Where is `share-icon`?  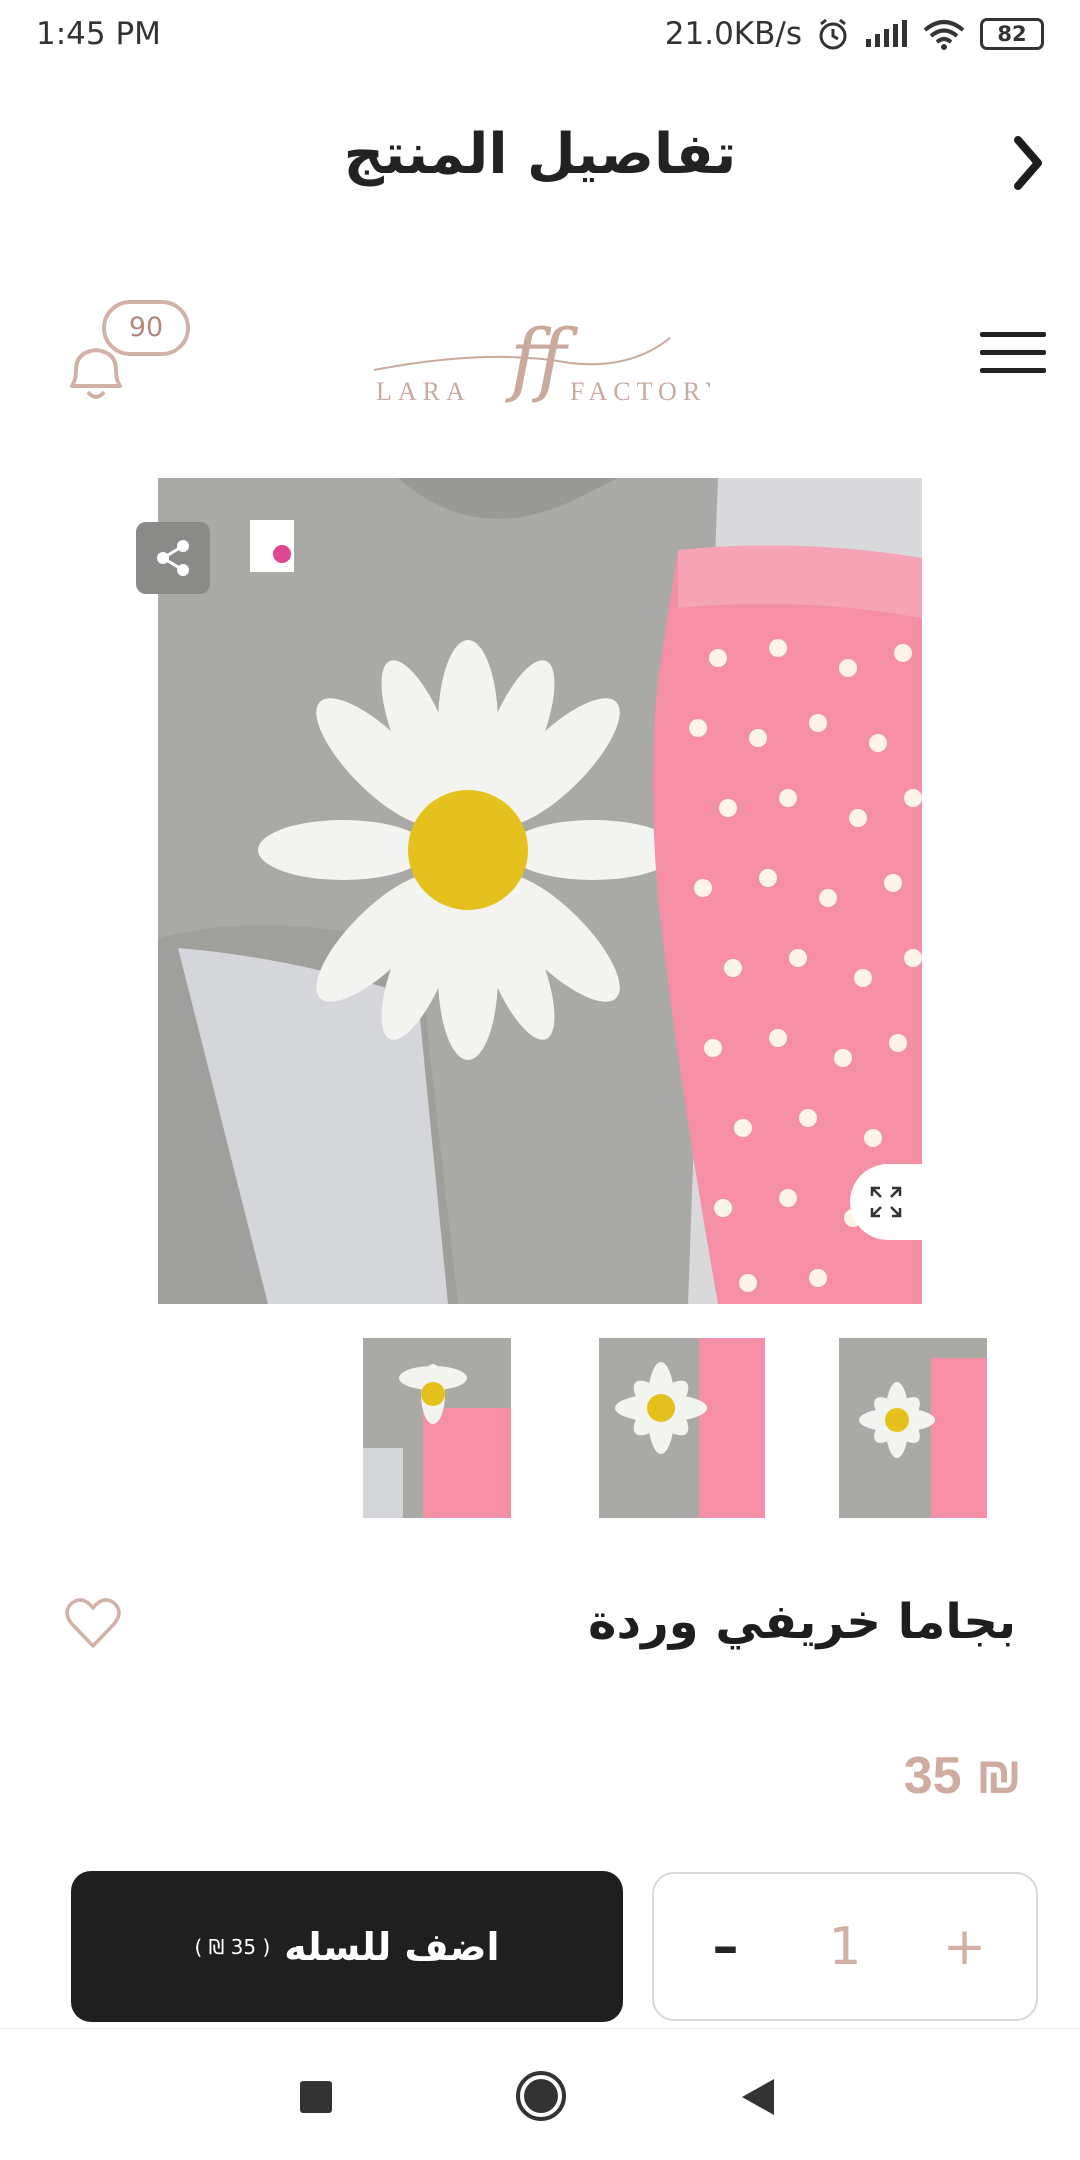 share-icon is located at coordinates (173, 558).